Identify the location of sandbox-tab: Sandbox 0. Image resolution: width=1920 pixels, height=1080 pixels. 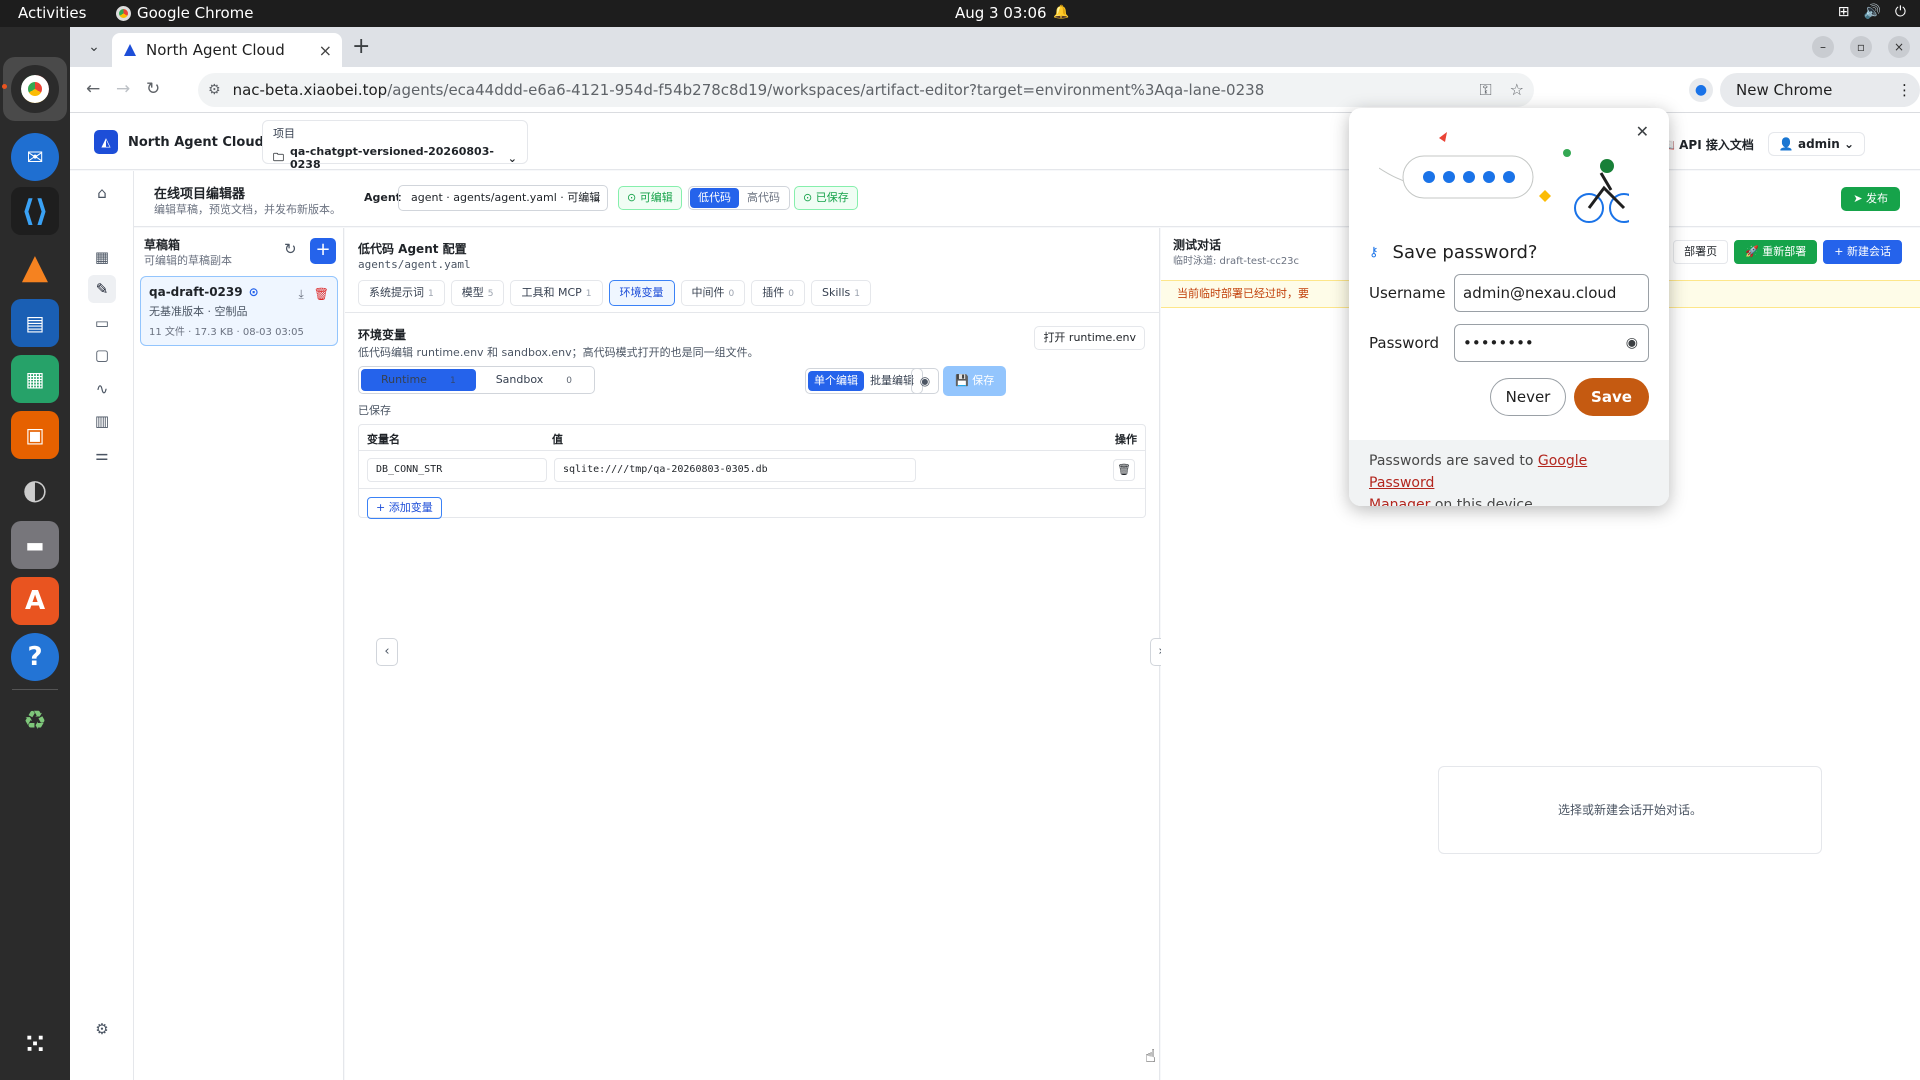
(534, 380).